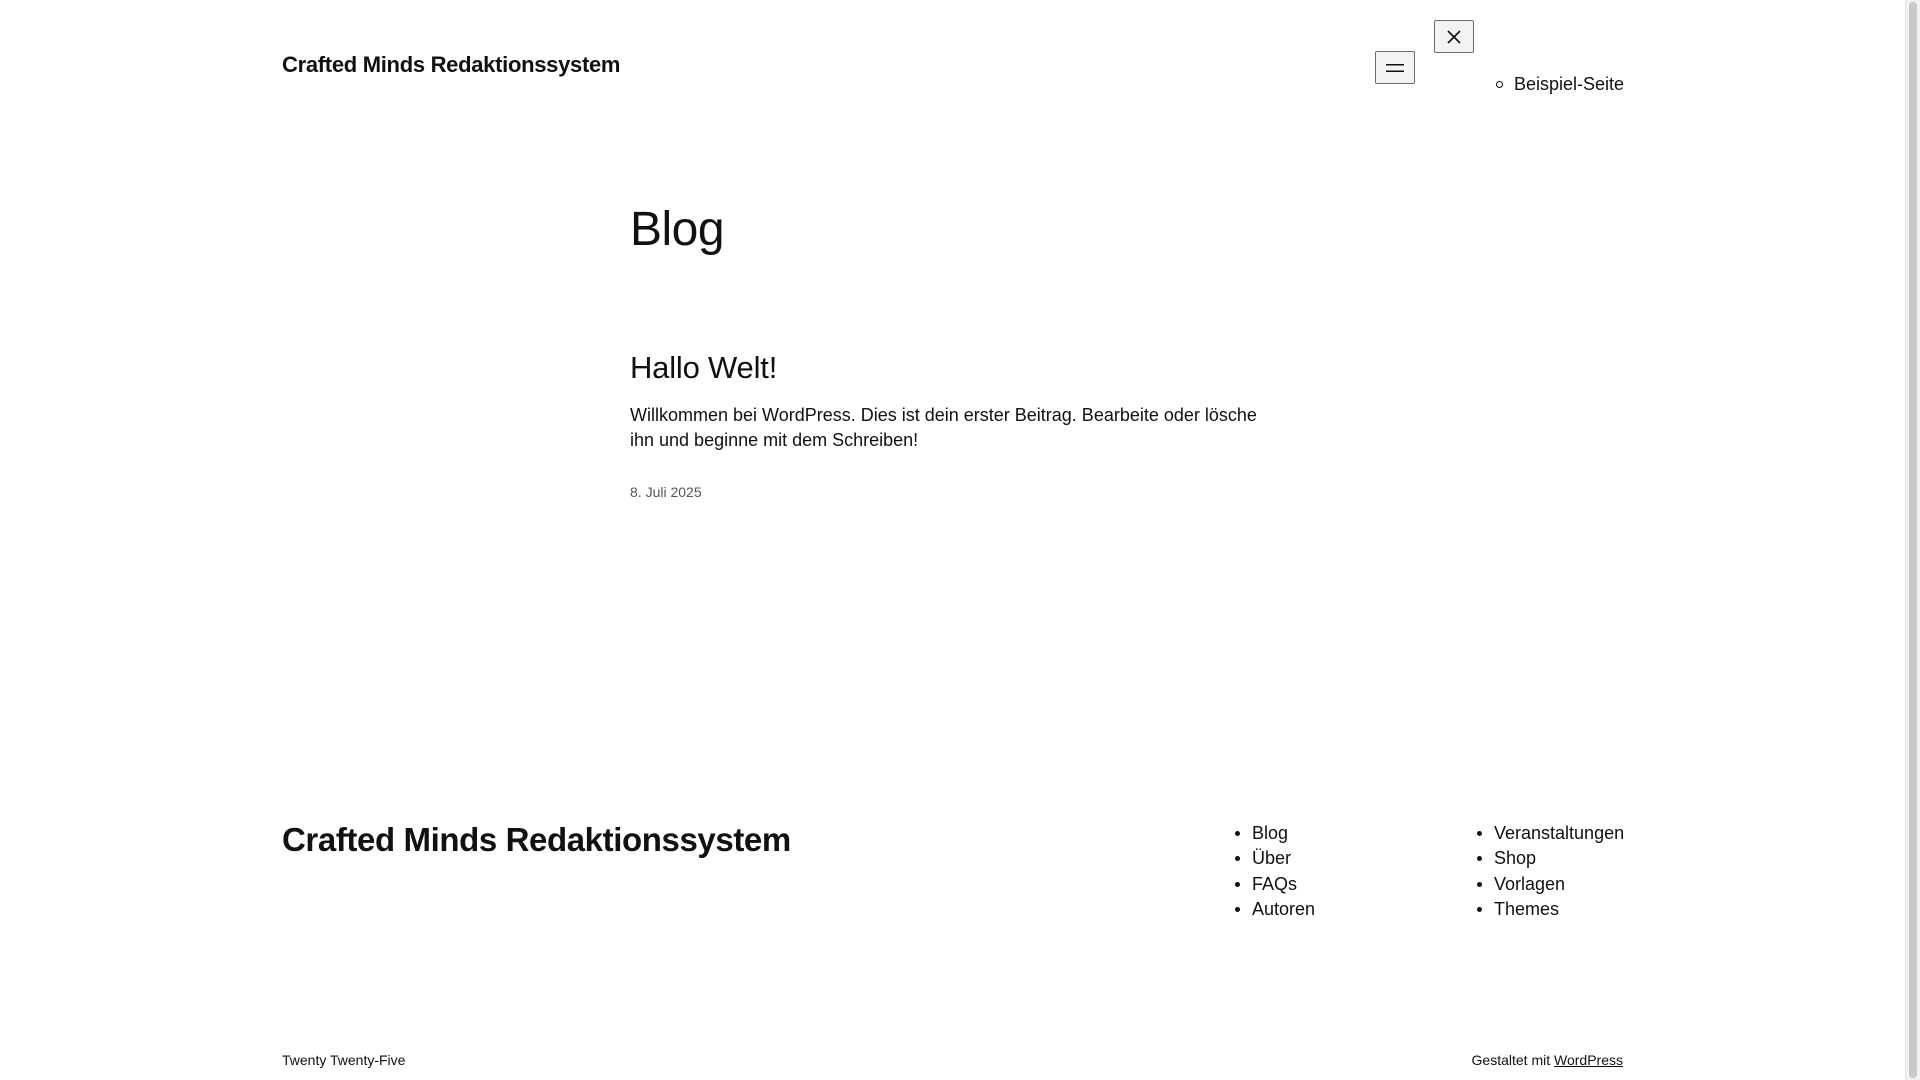 The image size is (1920, 1080). What do you see at coordinates (536, 840) in the screenshot?
I see `footer-site-title-link: Crafted Minds Redaktionssystem` at bounding box center [536, 840].